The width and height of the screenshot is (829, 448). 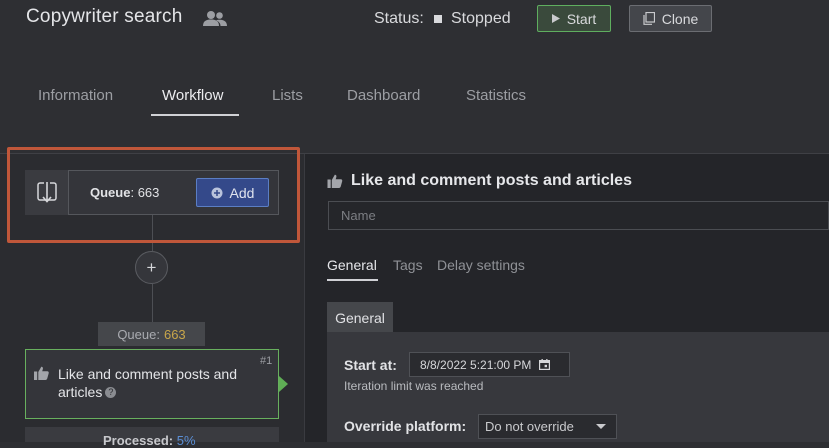 What do you see at coordinates (405, 426) in the screenshot?
I see `override-platform-label: Override platform:` at bounding box center [405, 426].